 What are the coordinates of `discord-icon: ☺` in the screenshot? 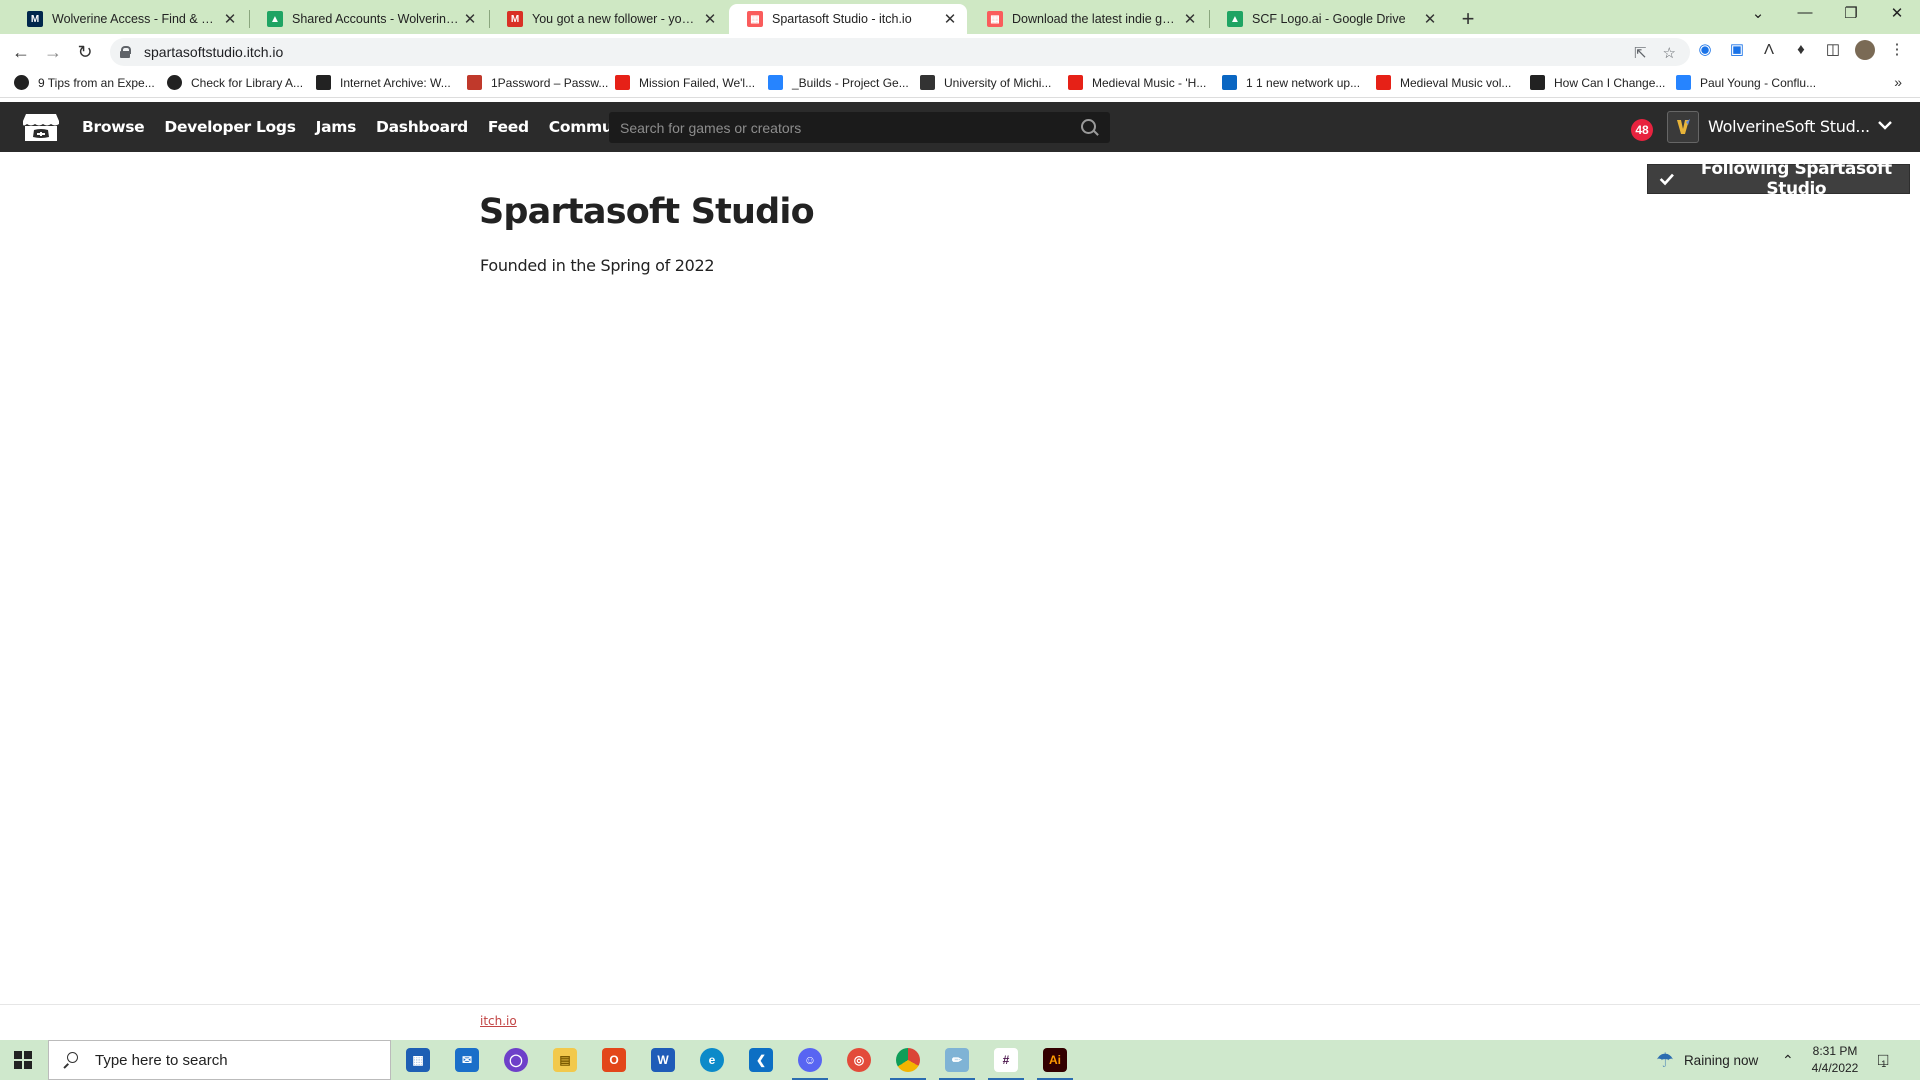 It's located at (810, 1060).